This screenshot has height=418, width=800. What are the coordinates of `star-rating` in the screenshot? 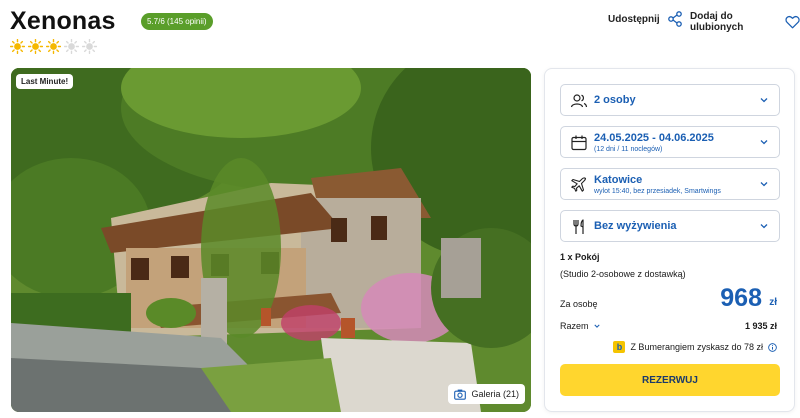 It's located at (53, 46).